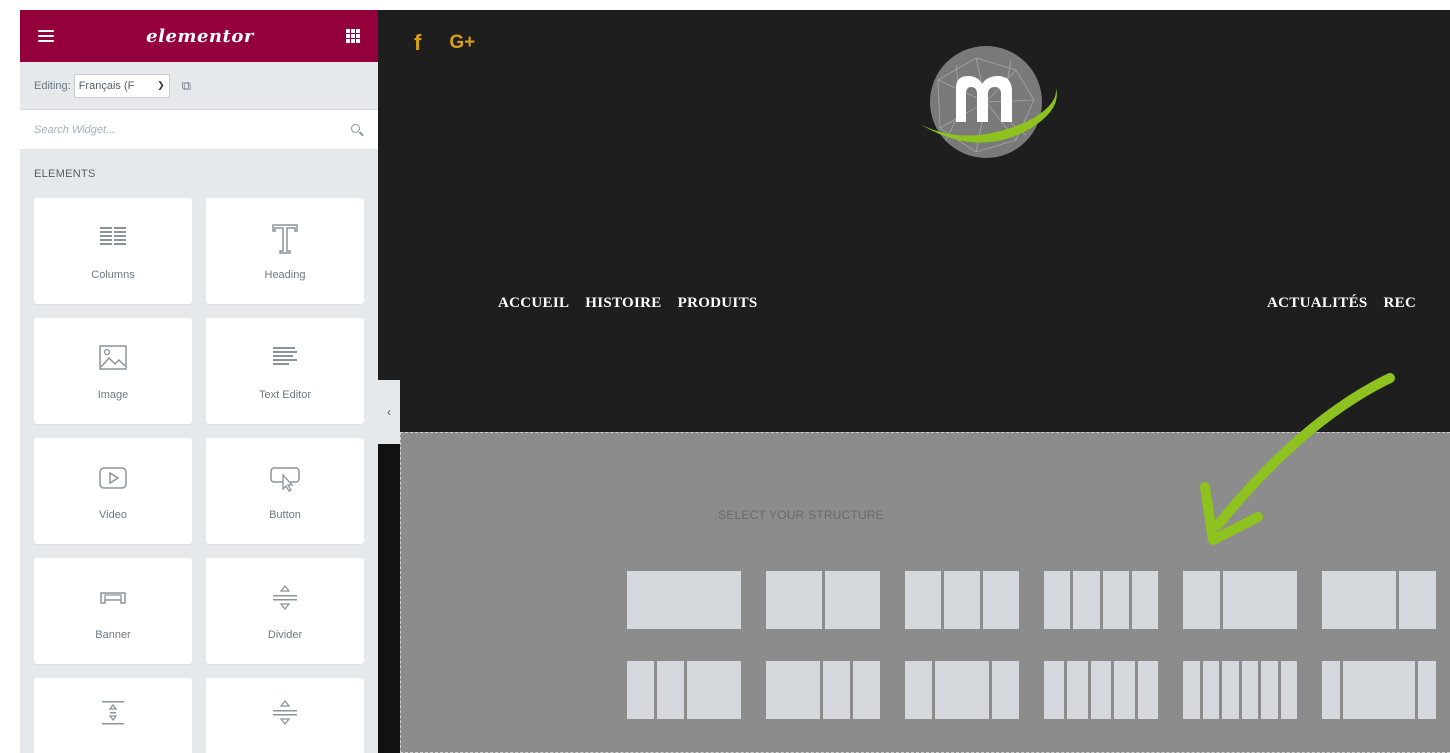 This screenshot has width=1450, height=753. What do you see at coordinates (1101, 600) in the screenshot?
I see `structure-preset-4col` at bounding box center [1101, 600].